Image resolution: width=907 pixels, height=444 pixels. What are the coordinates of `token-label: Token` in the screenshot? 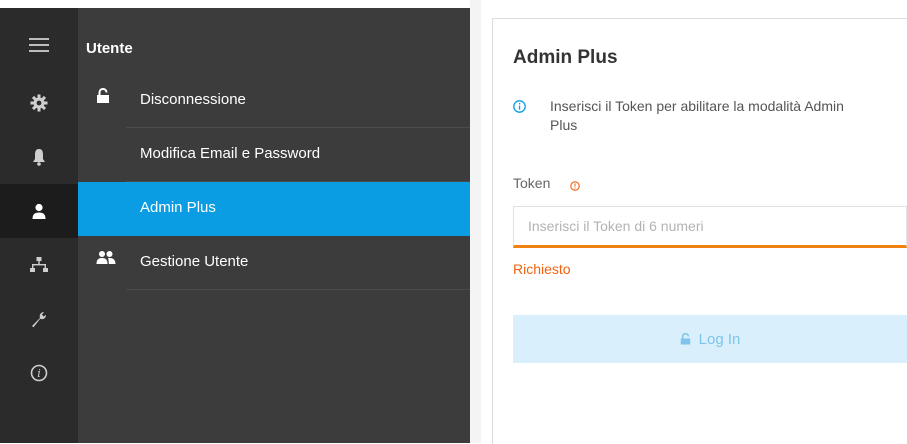 It's located at (532, 183).